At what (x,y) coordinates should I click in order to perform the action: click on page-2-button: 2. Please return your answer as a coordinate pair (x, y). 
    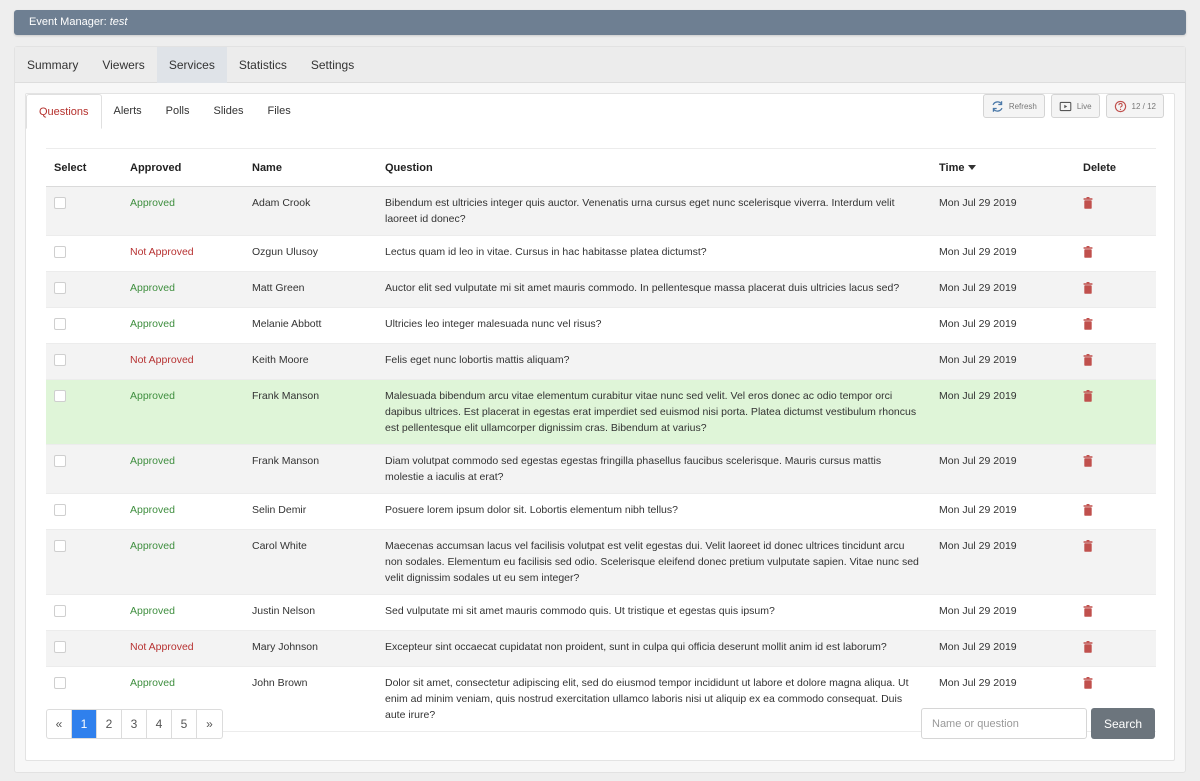
    Looking at the image, I should click on (109, 724).